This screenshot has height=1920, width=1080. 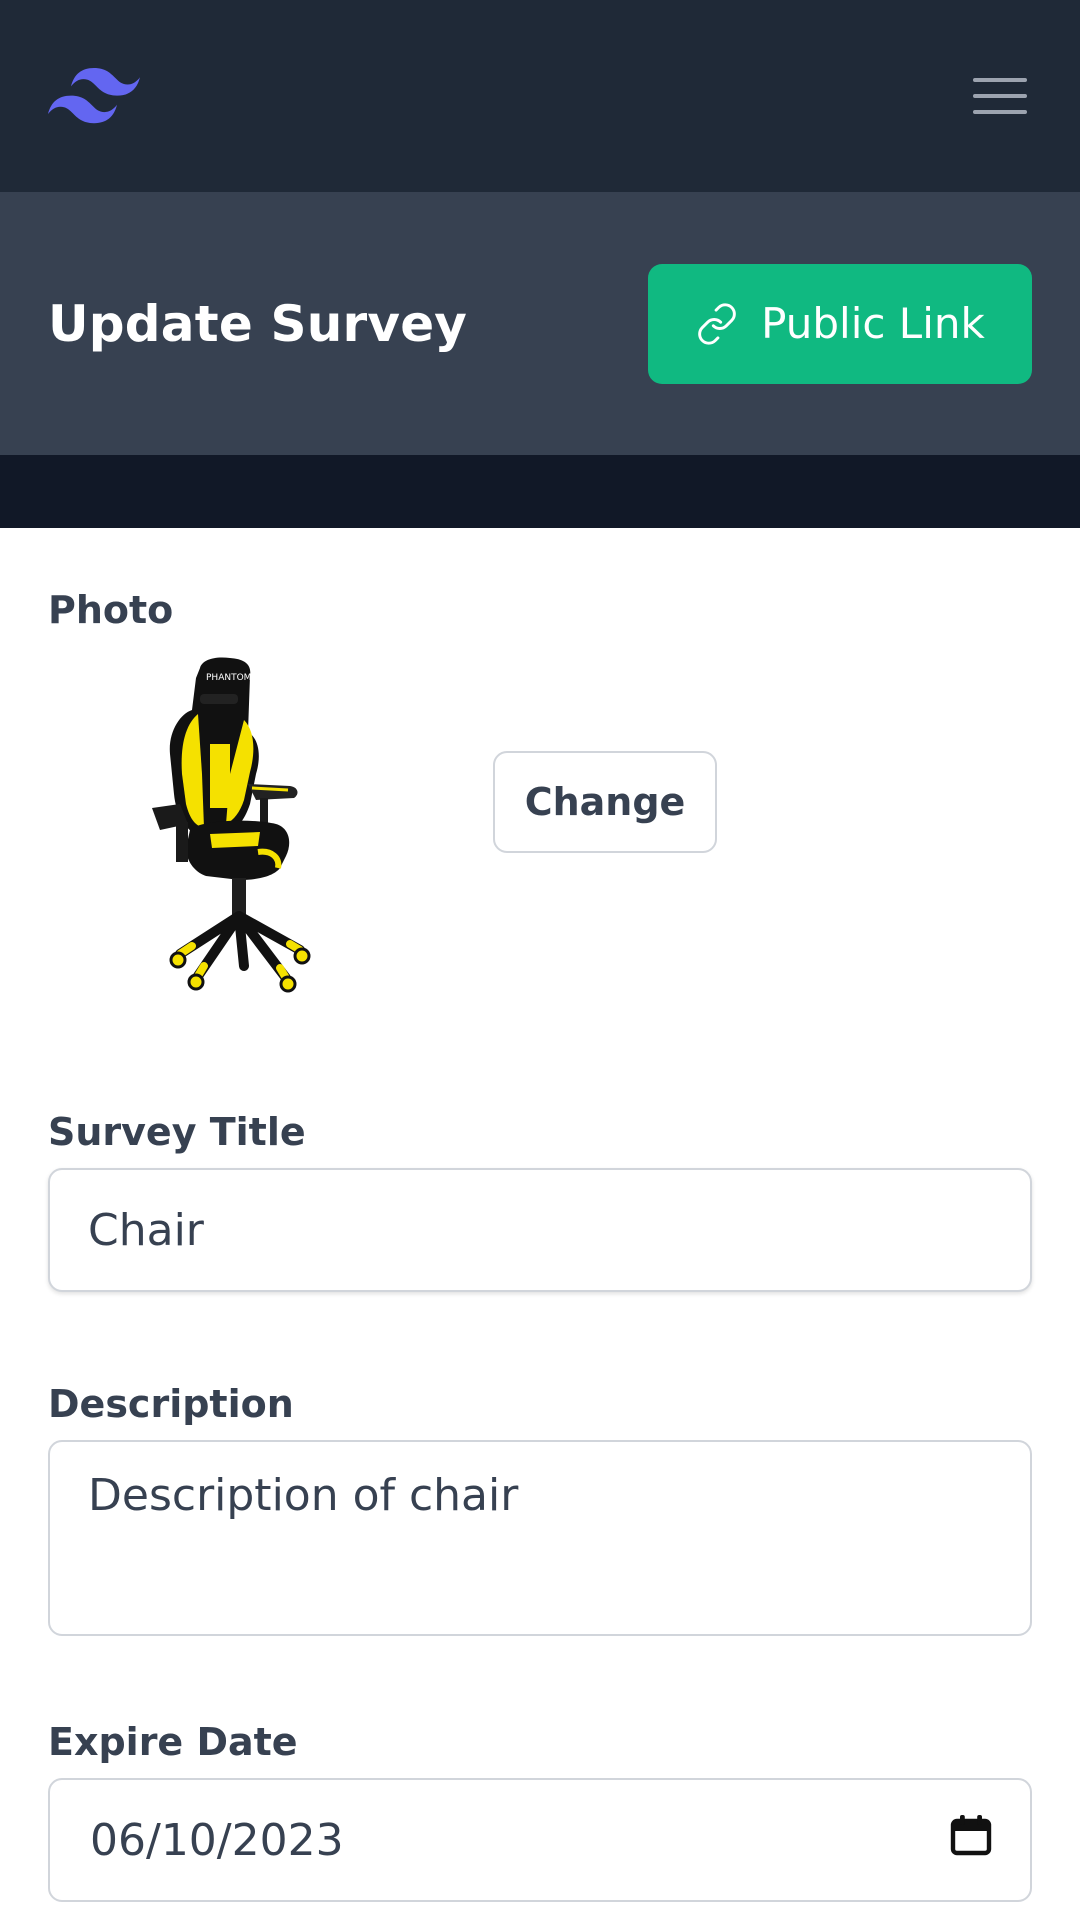 I want to click on calendar-icon, so click(x=971, y=1840).